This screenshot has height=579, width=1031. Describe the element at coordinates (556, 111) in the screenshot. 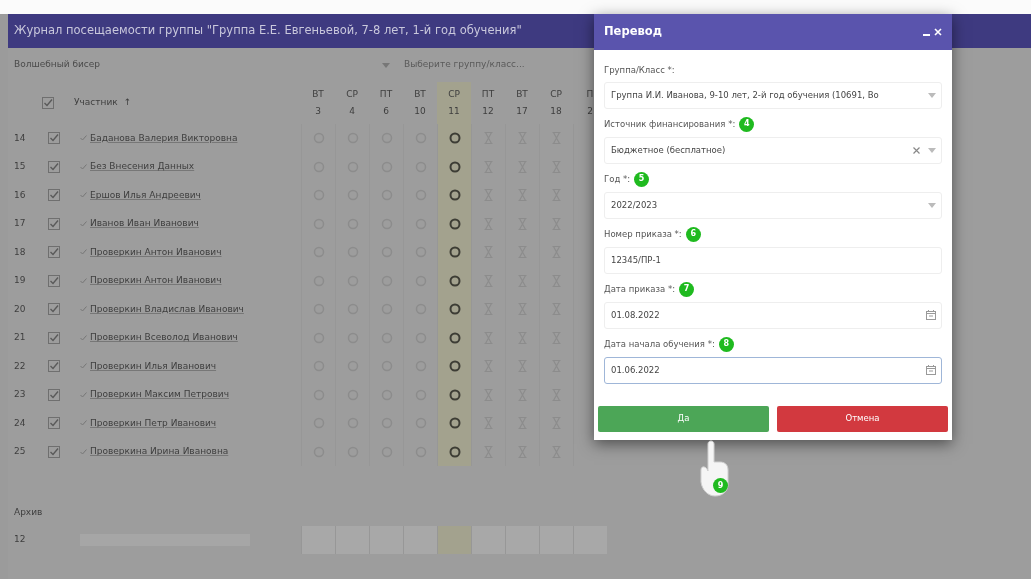

I see `date-label: 18` at that location.